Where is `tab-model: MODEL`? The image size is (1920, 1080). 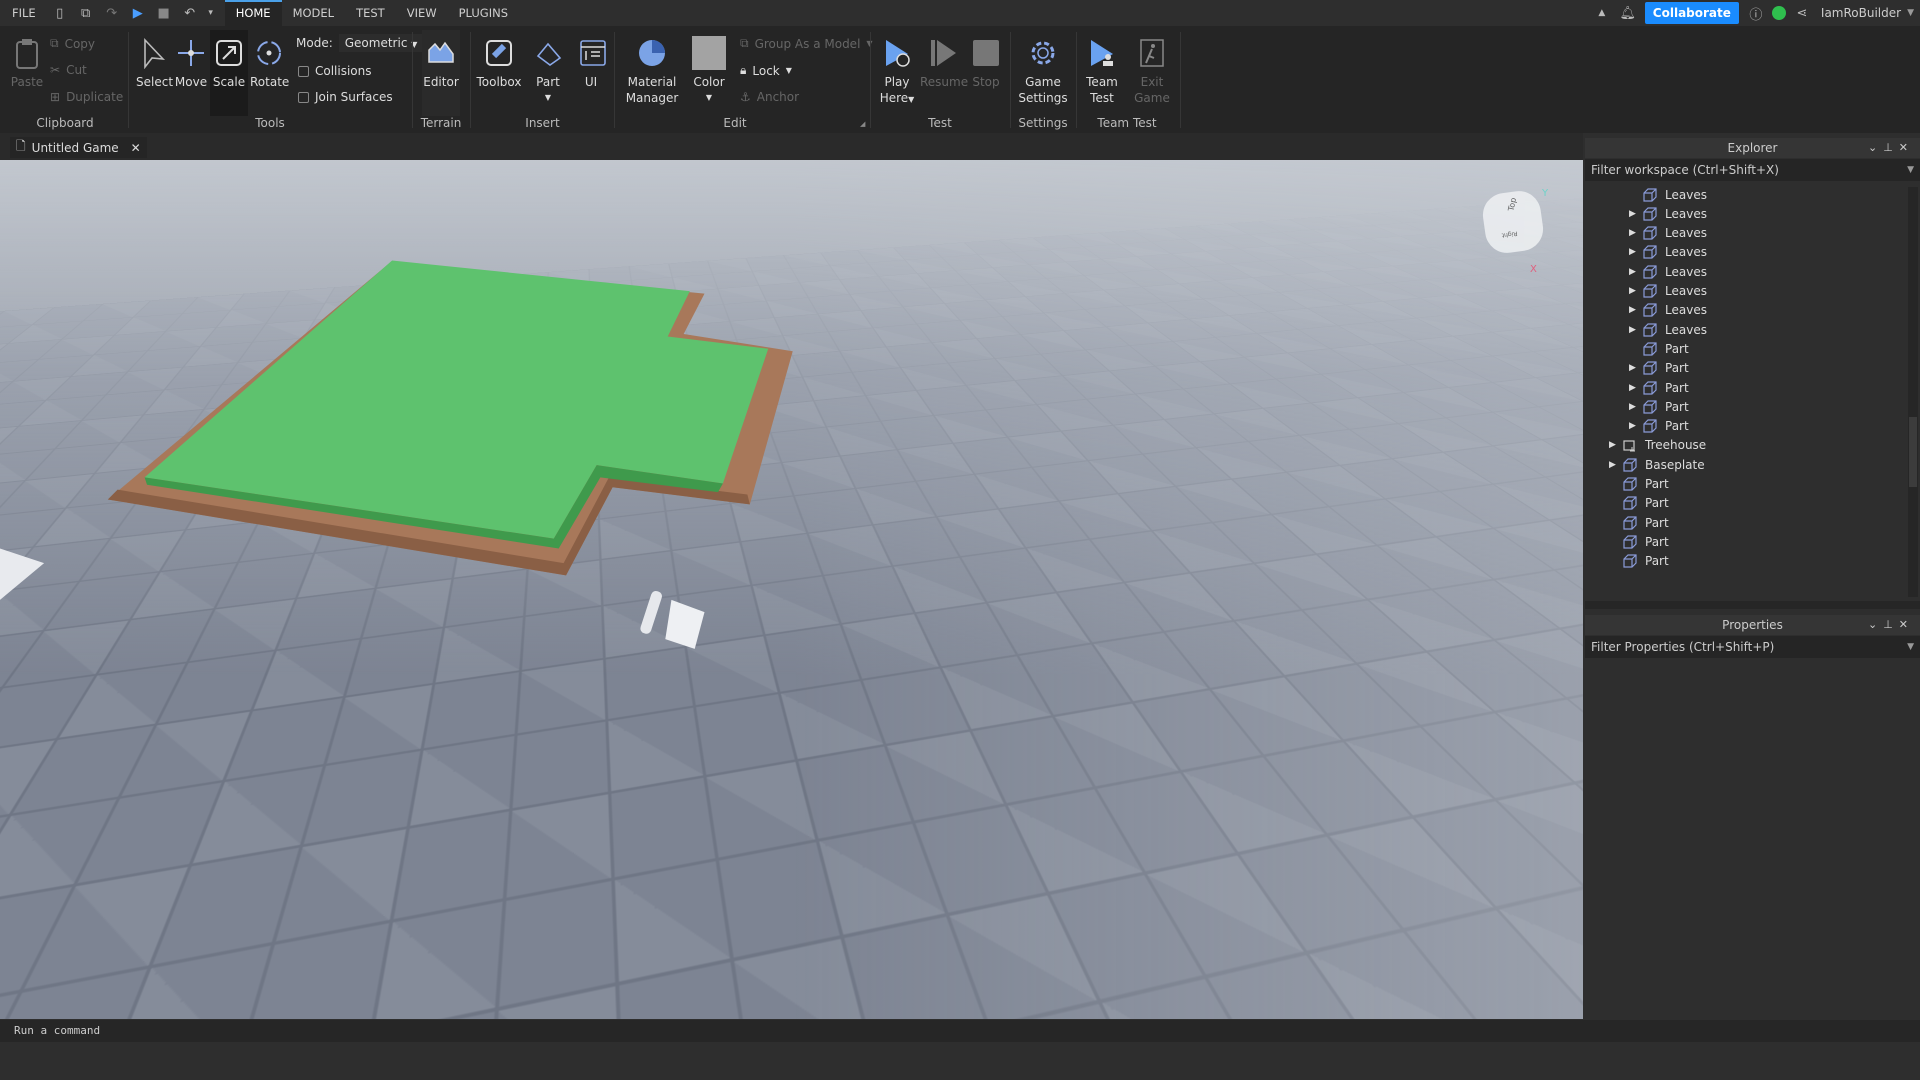
tab-model: MODEL is located at coordinates (314, 13).